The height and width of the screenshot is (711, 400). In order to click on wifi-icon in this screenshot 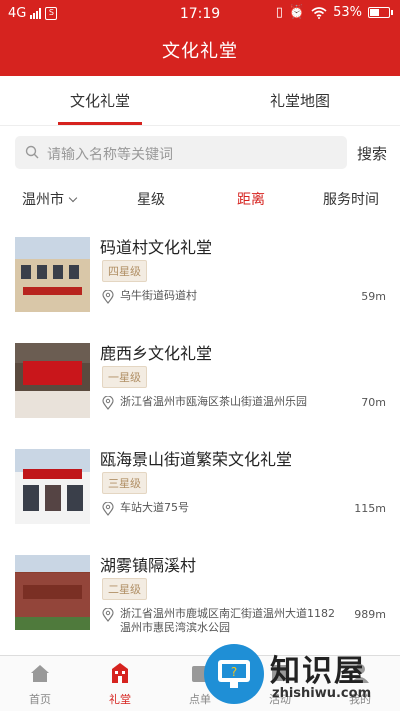, I will do `click(319, 12)`.